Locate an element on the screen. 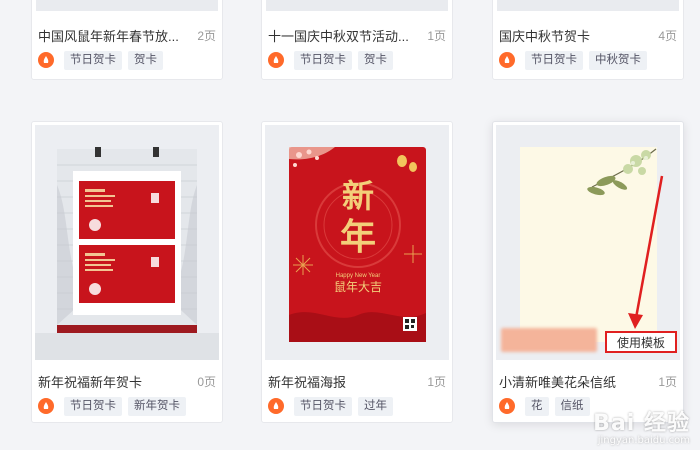 The image size is (700, 450). card-tags: 节日贺卡 过年 is located at coordinates (357, 406).